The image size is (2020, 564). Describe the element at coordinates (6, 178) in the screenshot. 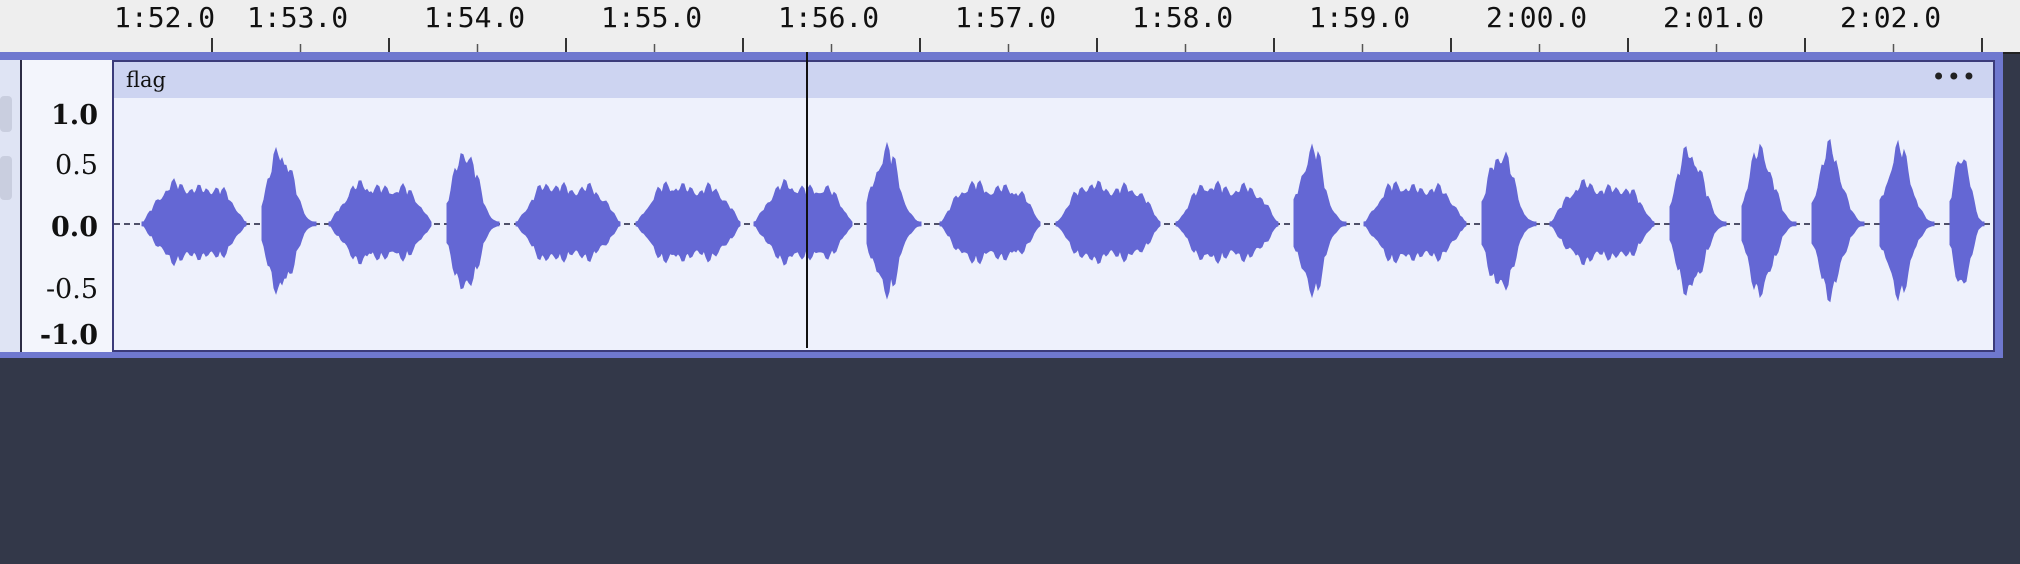

I see `track-collapse-button` at that location.